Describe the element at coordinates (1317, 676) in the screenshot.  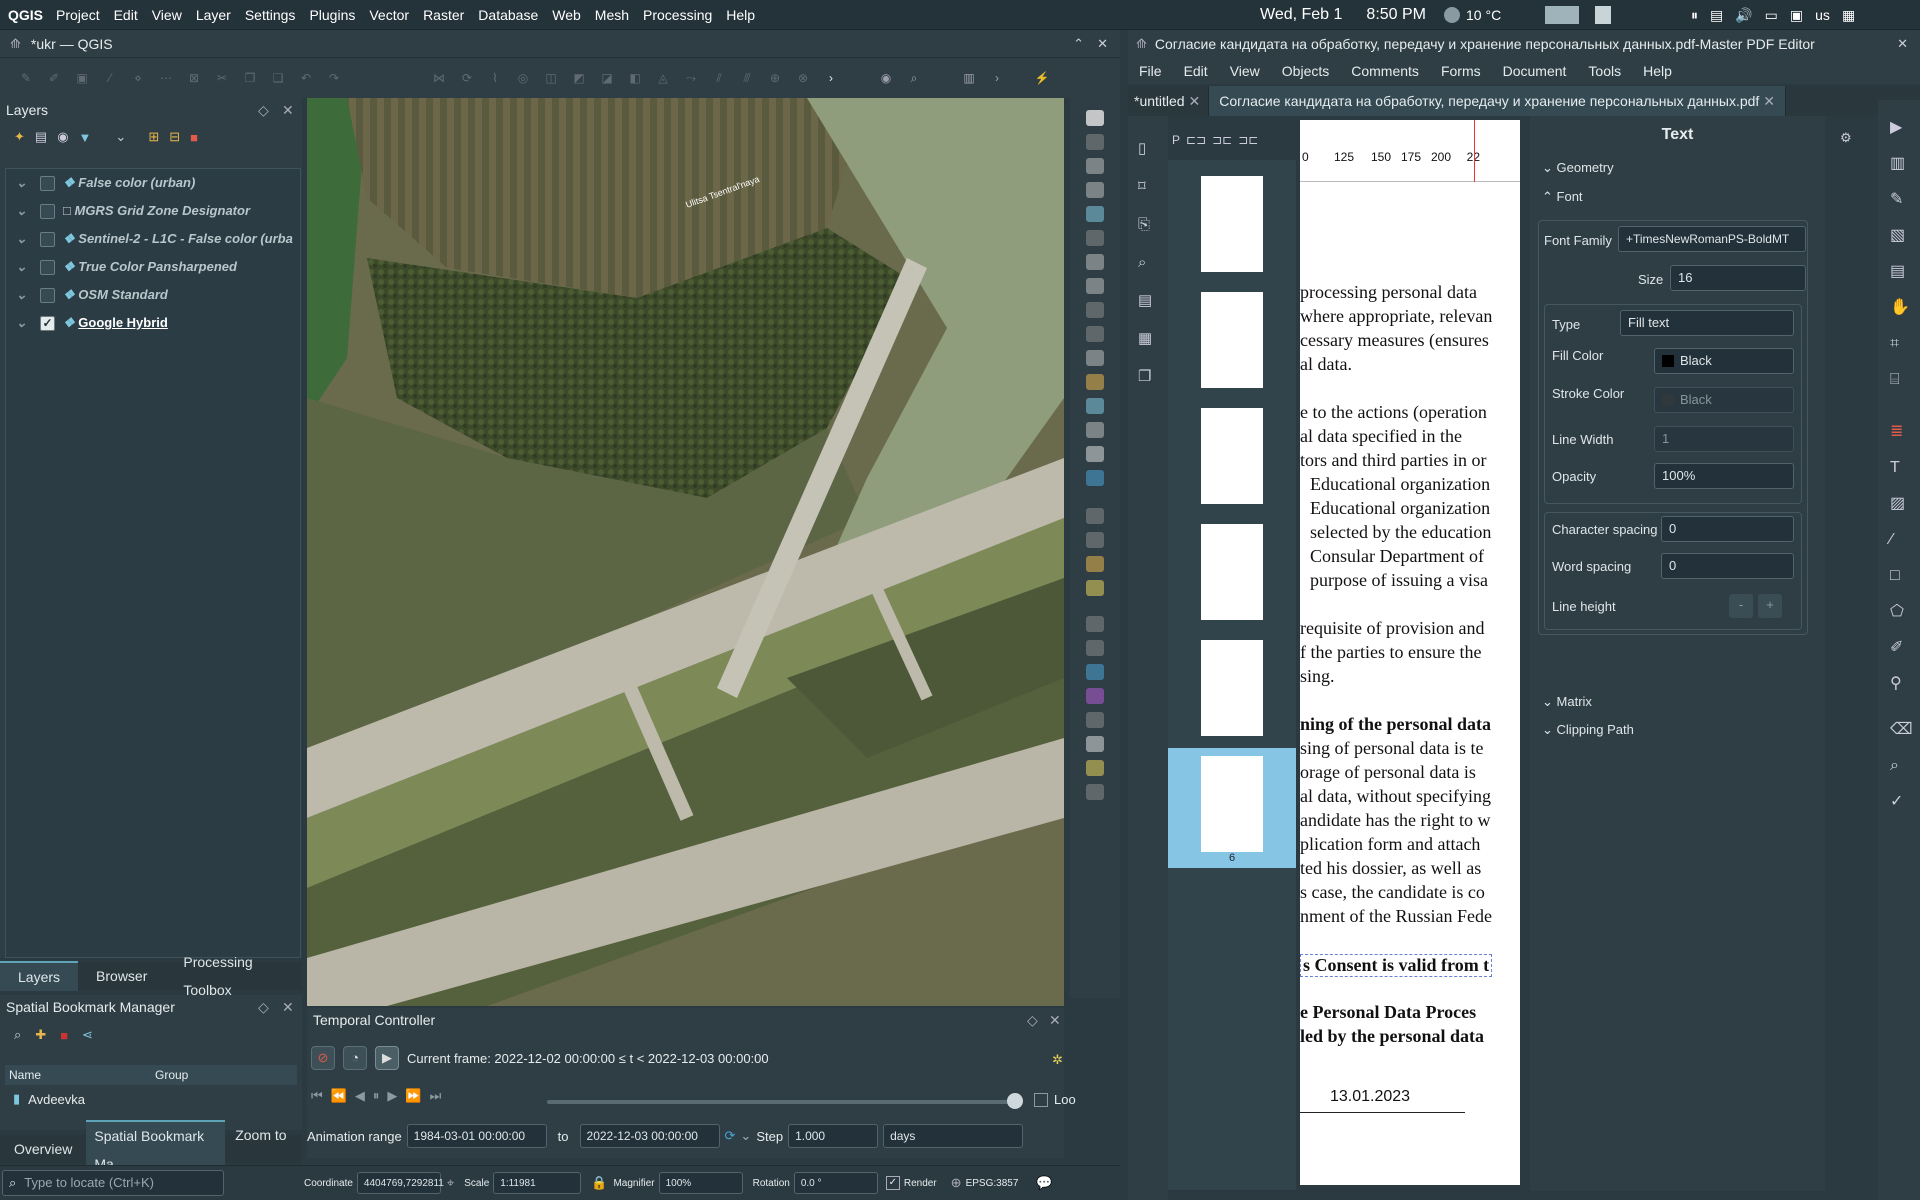
I see `text-line: sing.` at that location.